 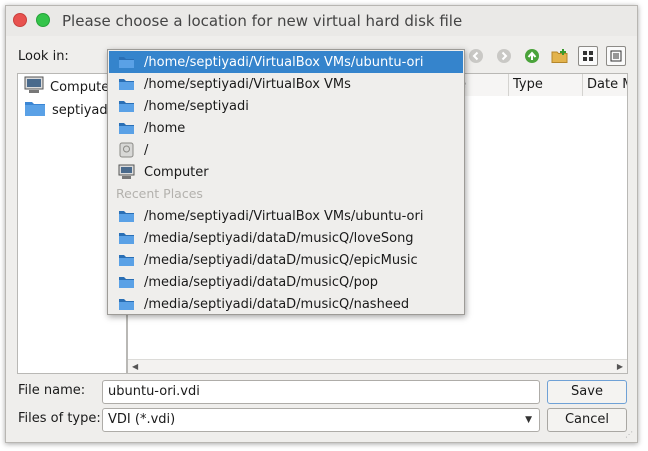 What do you see at coordinates (504, 56) in the screenshot?
I see `forward-icon` at bounding box center [504, 56].